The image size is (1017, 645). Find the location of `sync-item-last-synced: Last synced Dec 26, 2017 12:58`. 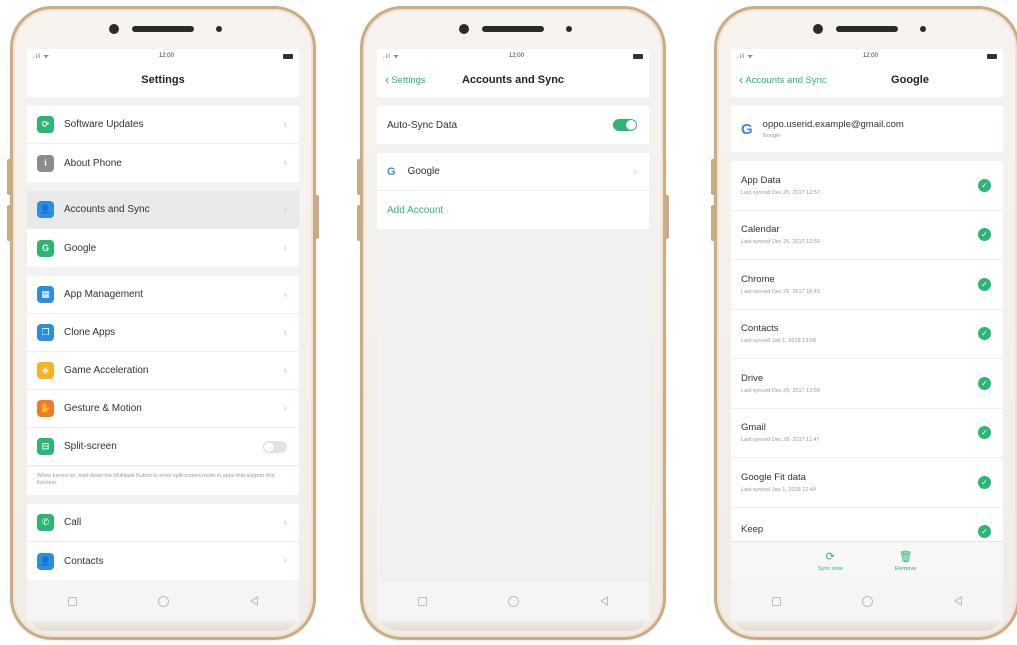

sync-item-last-synced: Last synced Dec 26, 2017 12:58 is located at coordinates (780, 242).